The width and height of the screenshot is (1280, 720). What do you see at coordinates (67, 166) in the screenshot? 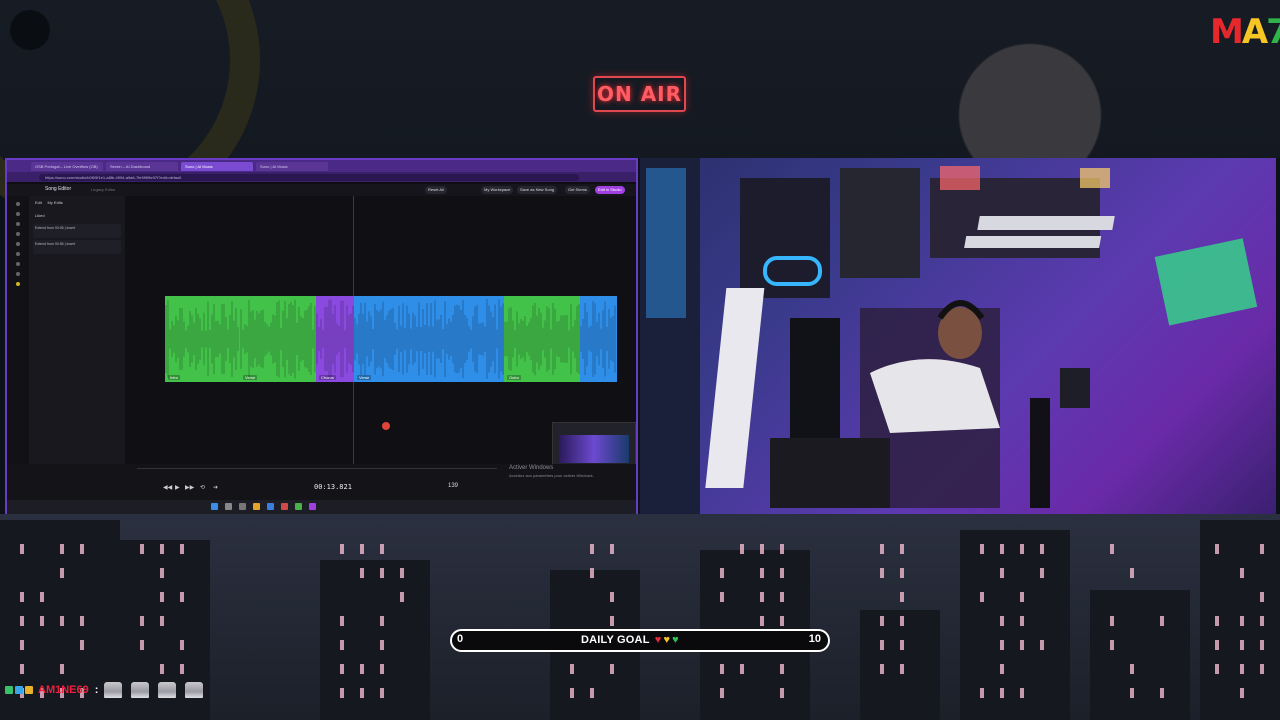
I see `browser-tab: OSB Portugal – Live Overflow (OB)` at bounding box center [67, 166].